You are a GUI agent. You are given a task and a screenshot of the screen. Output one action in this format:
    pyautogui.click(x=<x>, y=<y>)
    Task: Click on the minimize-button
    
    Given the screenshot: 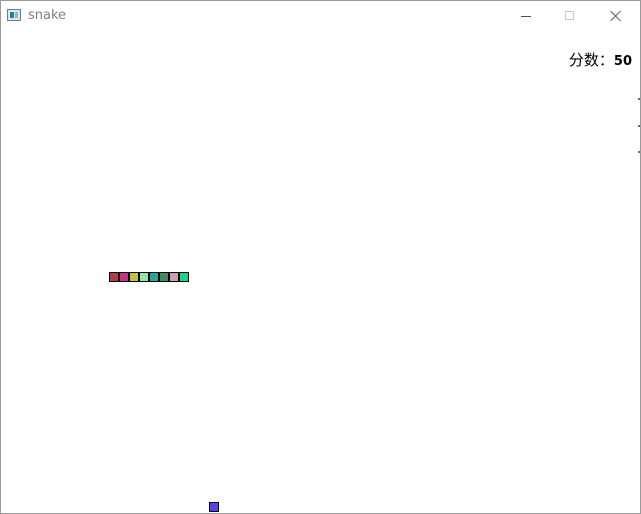 What is the action you would take?
    pyautogui.click(x=525, y=16)
    